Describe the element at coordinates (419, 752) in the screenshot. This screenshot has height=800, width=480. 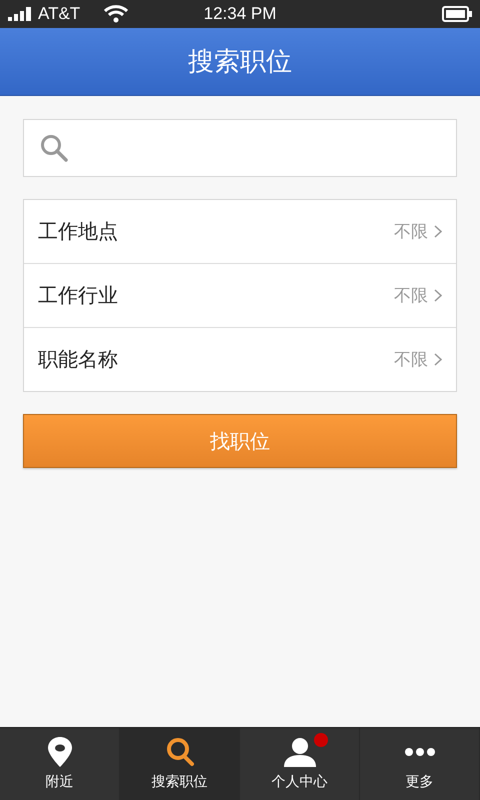
I see `more-icon` at that location.